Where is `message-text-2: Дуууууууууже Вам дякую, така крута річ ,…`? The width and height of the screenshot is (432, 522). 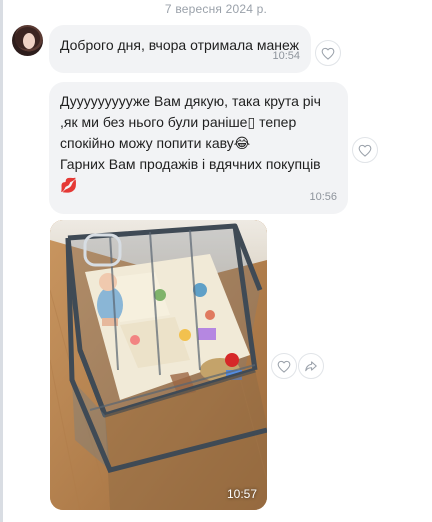 message-text-2: Дуууууууууже Вам дякую, така крута річ ,… is located at coordinates (201, 143).